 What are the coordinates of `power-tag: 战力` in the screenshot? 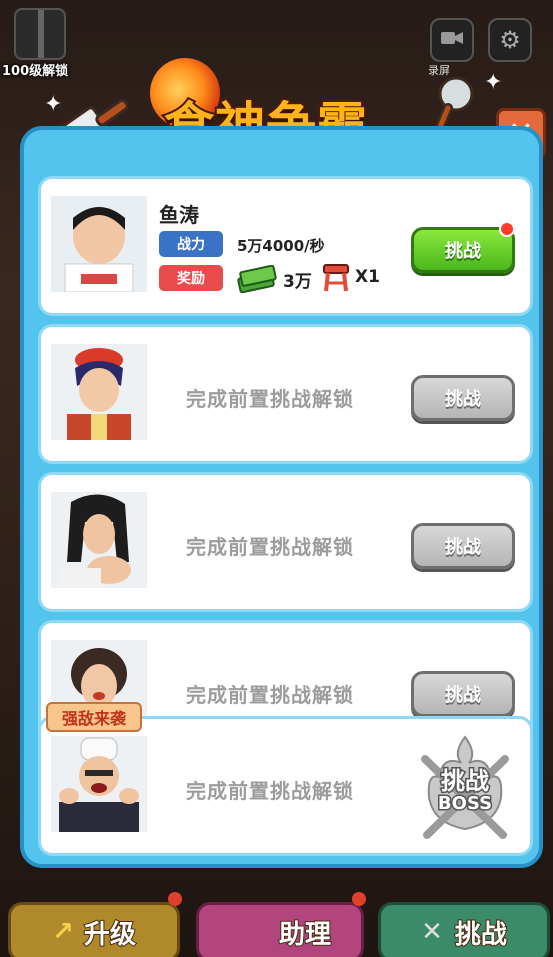 It's located at (191, 244).